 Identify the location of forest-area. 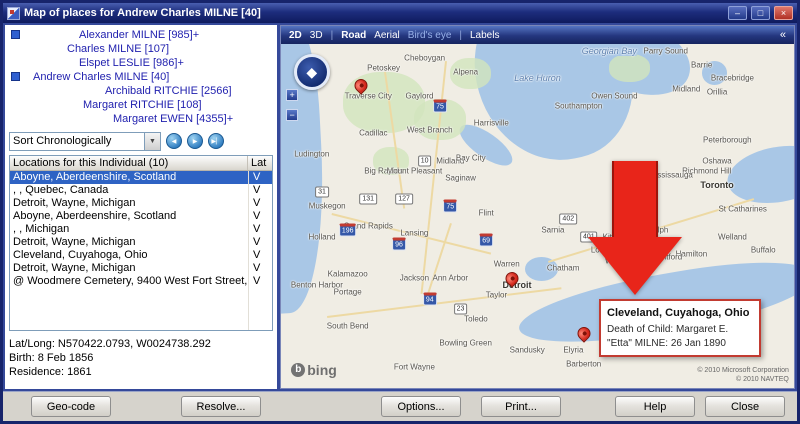
(630, 68).